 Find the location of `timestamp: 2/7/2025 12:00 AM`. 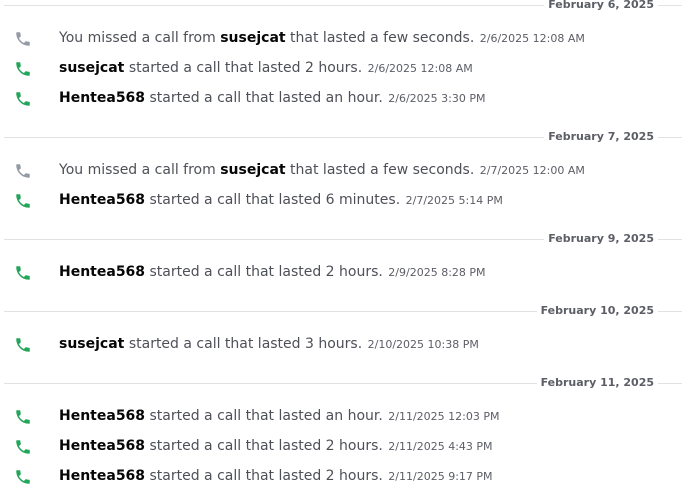

timestamp: 2/7/2025 12:00 AM is located at coordinates (532, 170).